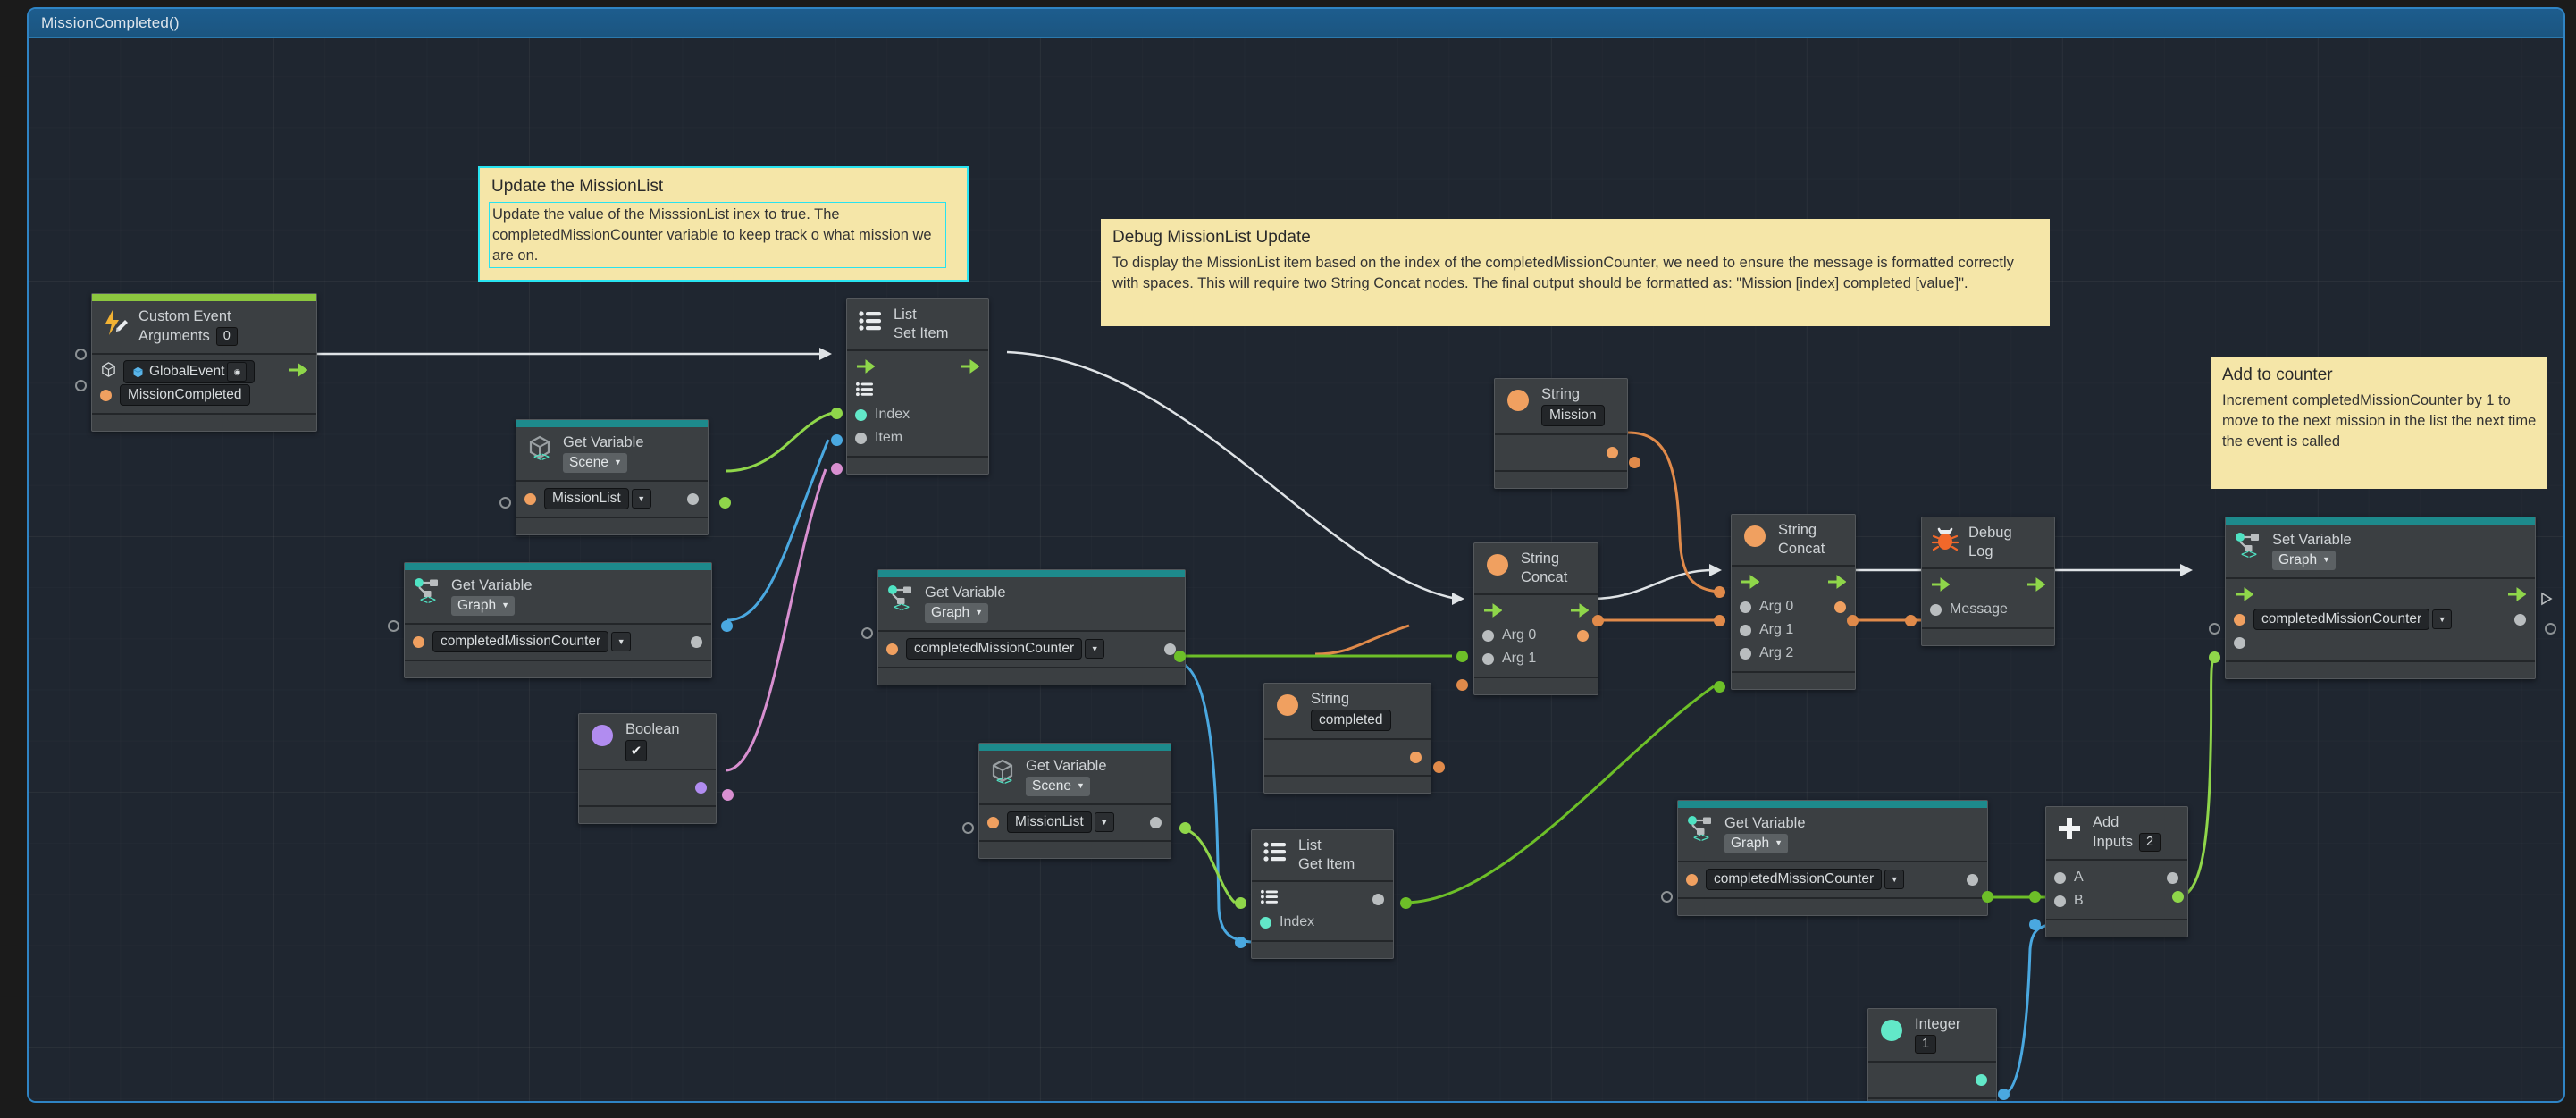  I want to click on integer-output-port, so click(1981, 1079).